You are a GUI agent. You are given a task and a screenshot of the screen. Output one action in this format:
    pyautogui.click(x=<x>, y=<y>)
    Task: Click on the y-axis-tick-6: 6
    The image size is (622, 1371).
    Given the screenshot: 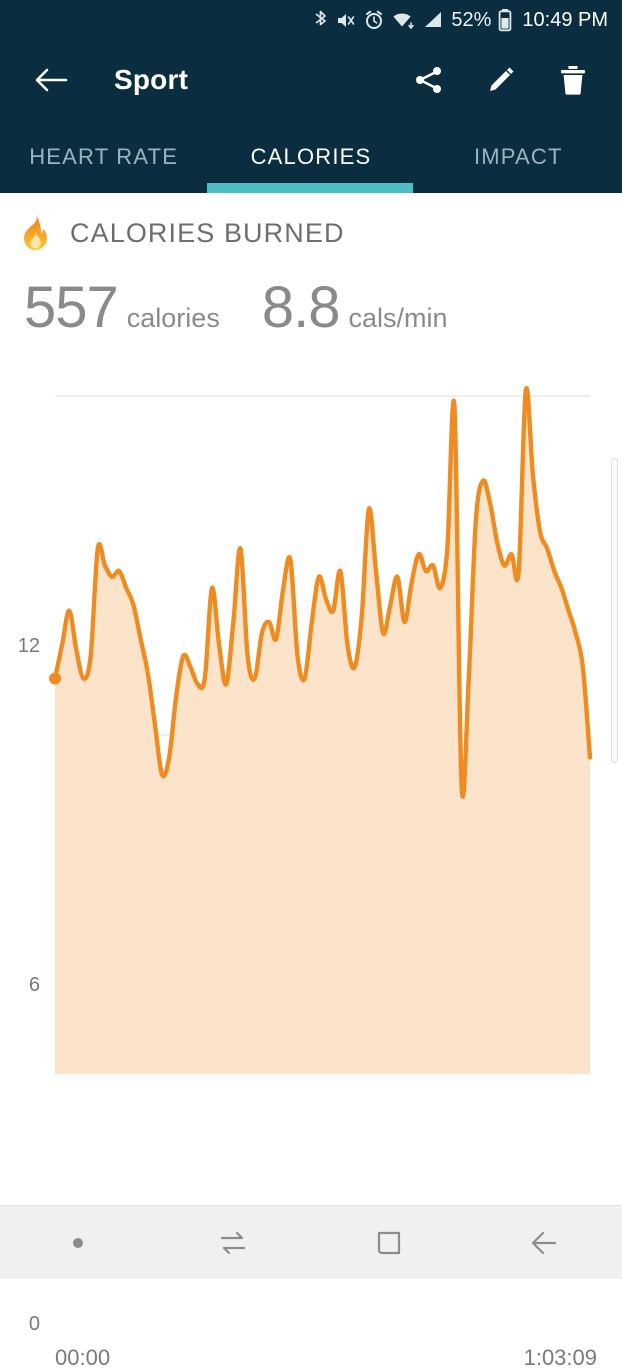 What is the action you would take?
    pyautogui.click(x=20, y=985)
    